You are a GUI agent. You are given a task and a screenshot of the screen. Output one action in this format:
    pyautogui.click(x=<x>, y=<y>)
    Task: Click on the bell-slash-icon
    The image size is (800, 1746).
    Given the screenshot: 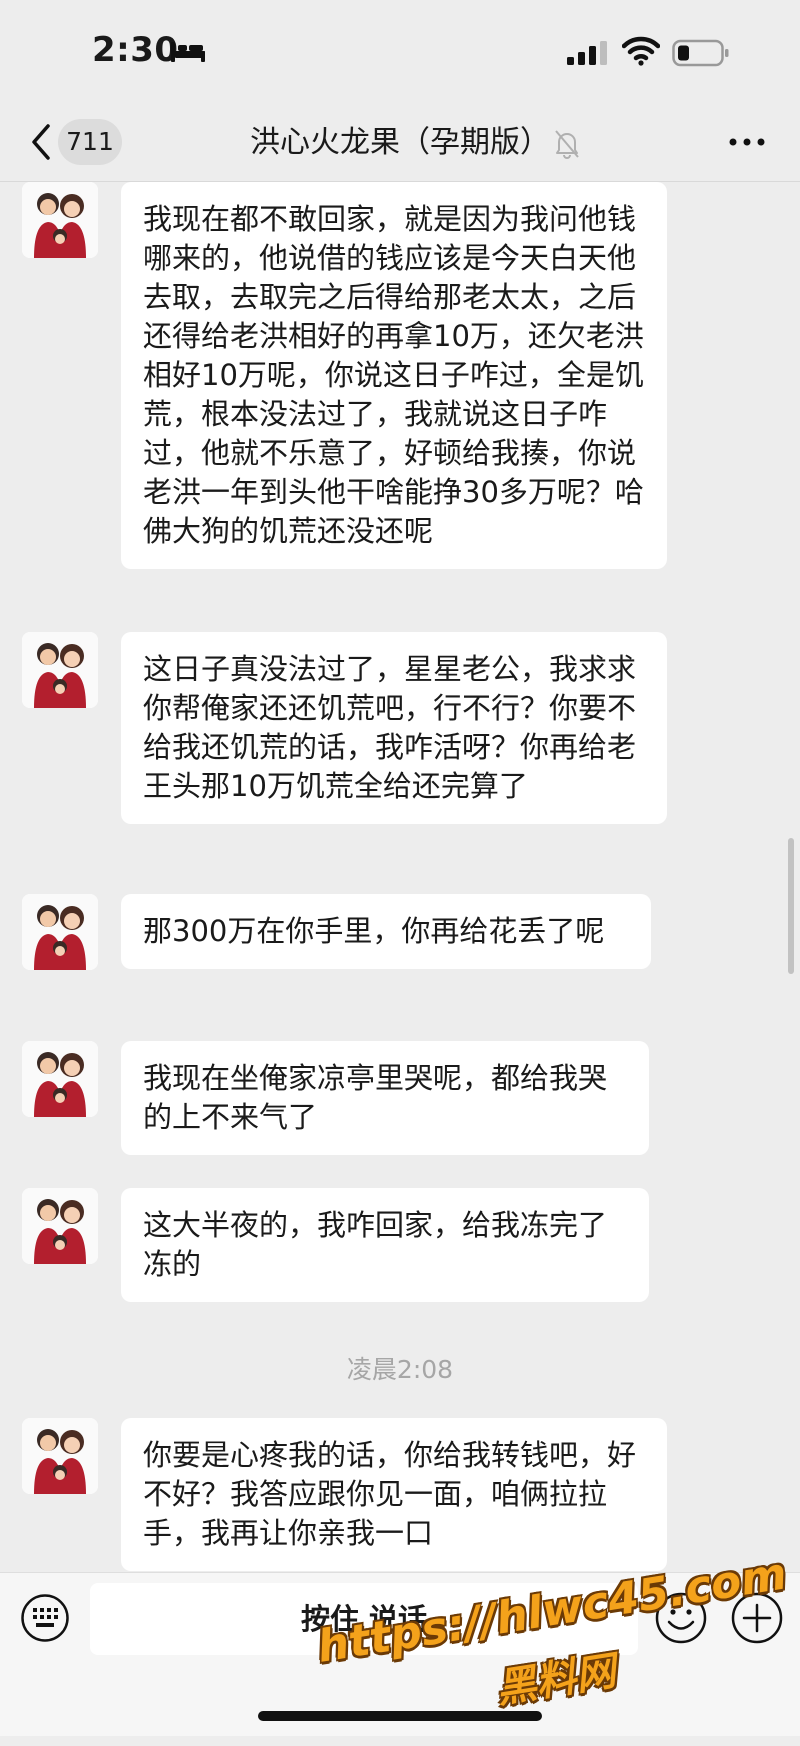 What is the action you would take?
    pyautogui.click(x=567, y=144)
    